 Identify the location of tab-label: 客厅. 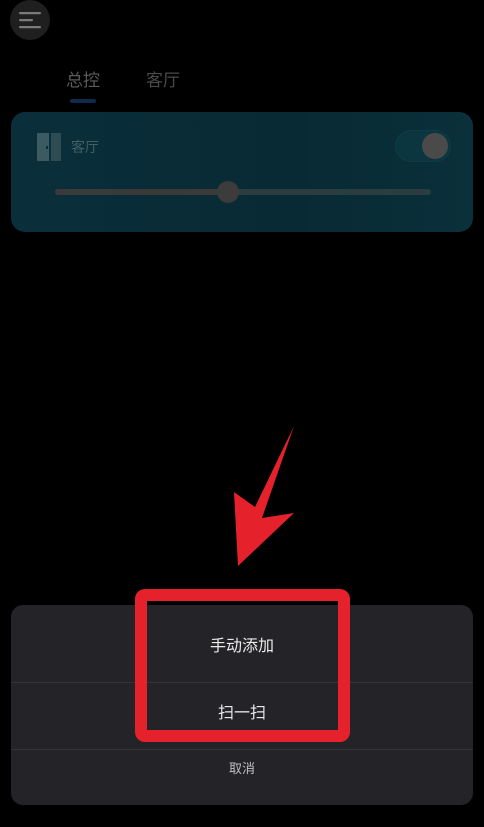
(163, 81).